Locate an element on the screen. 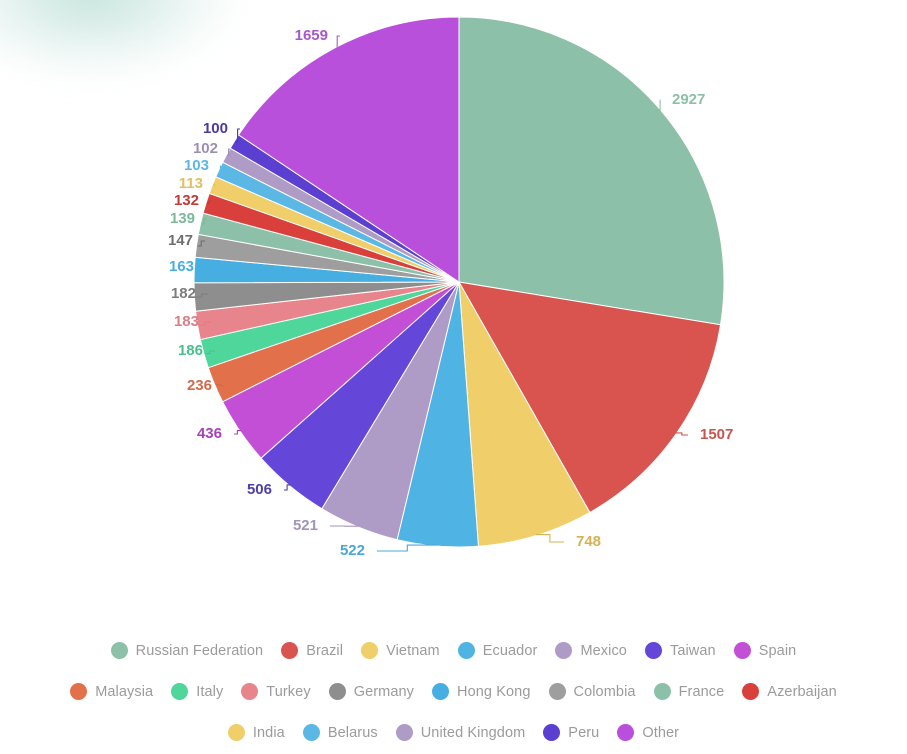 The image size is (907, 754). legend-item-peru: Peru is located at coordinates (571, 732).